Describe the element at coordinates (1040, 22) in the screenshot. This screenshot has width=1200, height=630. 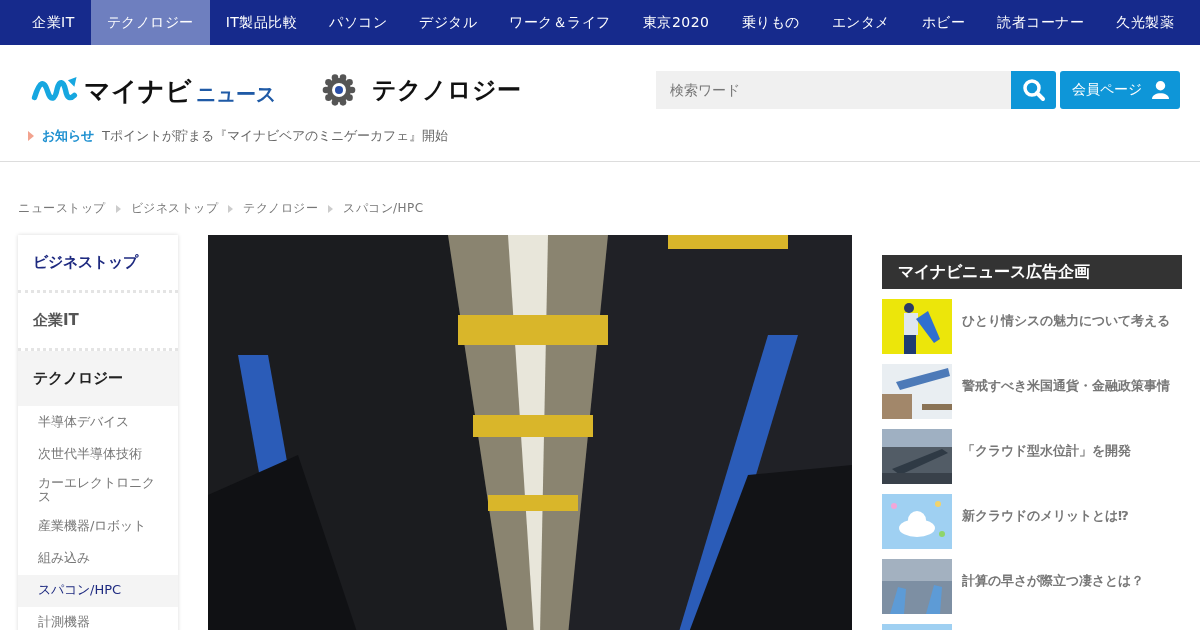
I see `nav-tab: 読者コーナー` at that location.